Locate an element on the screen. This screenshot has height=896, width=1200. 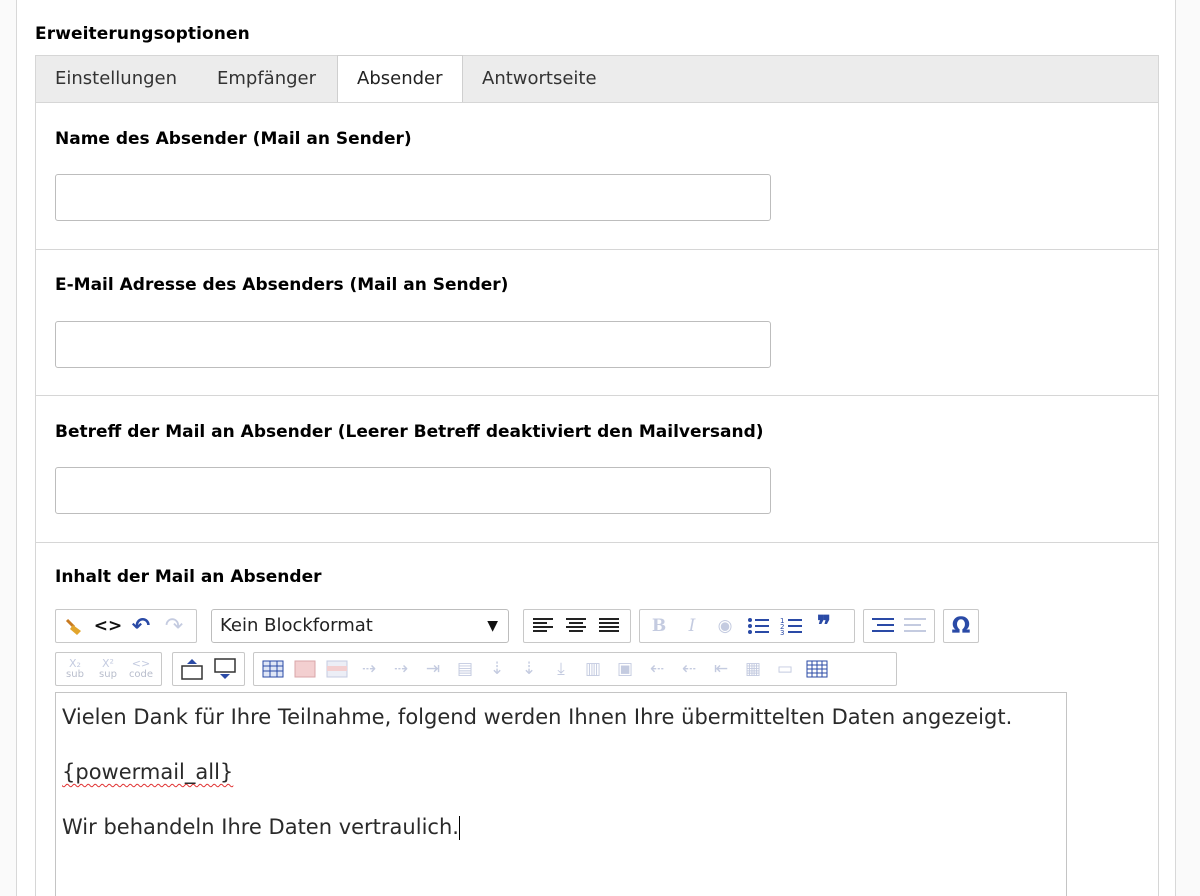
subject-input is located at coordinates (413, 490).